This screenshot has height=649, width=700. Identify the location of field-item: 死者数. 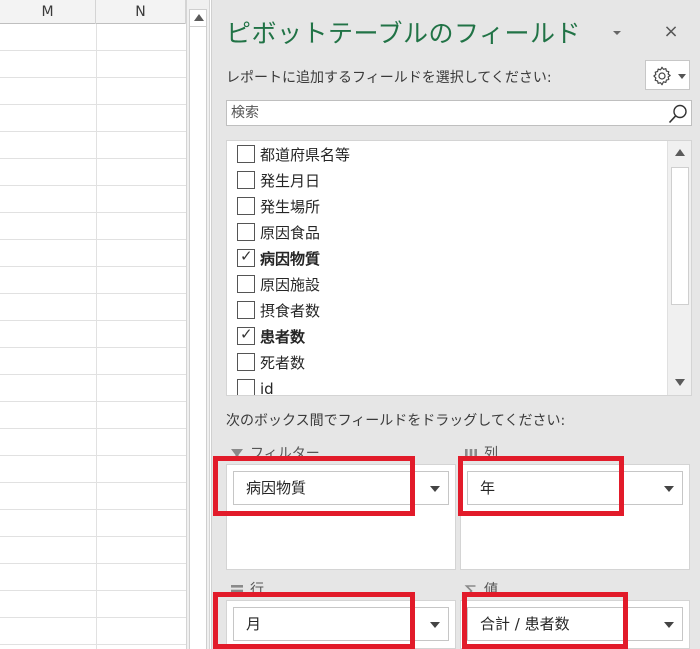
(447, 364).